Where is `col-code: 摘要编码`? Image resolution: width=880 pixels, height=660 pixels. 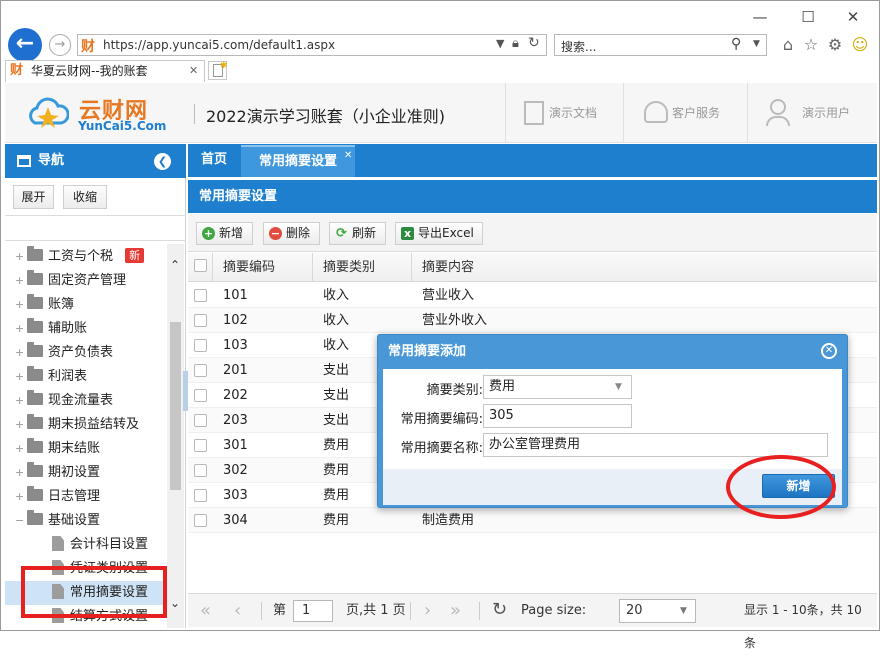 col-code: 摘要编码 is located at coordinates (263, 267).